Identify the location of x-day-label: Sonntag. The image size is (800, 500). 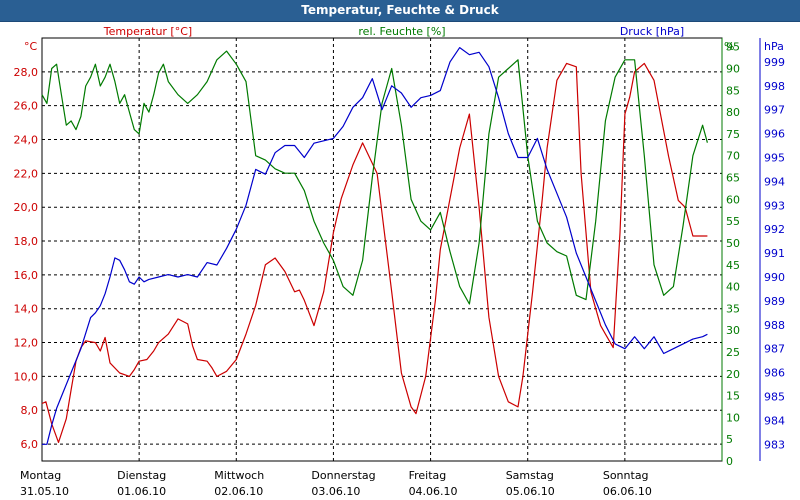
(626, 475).